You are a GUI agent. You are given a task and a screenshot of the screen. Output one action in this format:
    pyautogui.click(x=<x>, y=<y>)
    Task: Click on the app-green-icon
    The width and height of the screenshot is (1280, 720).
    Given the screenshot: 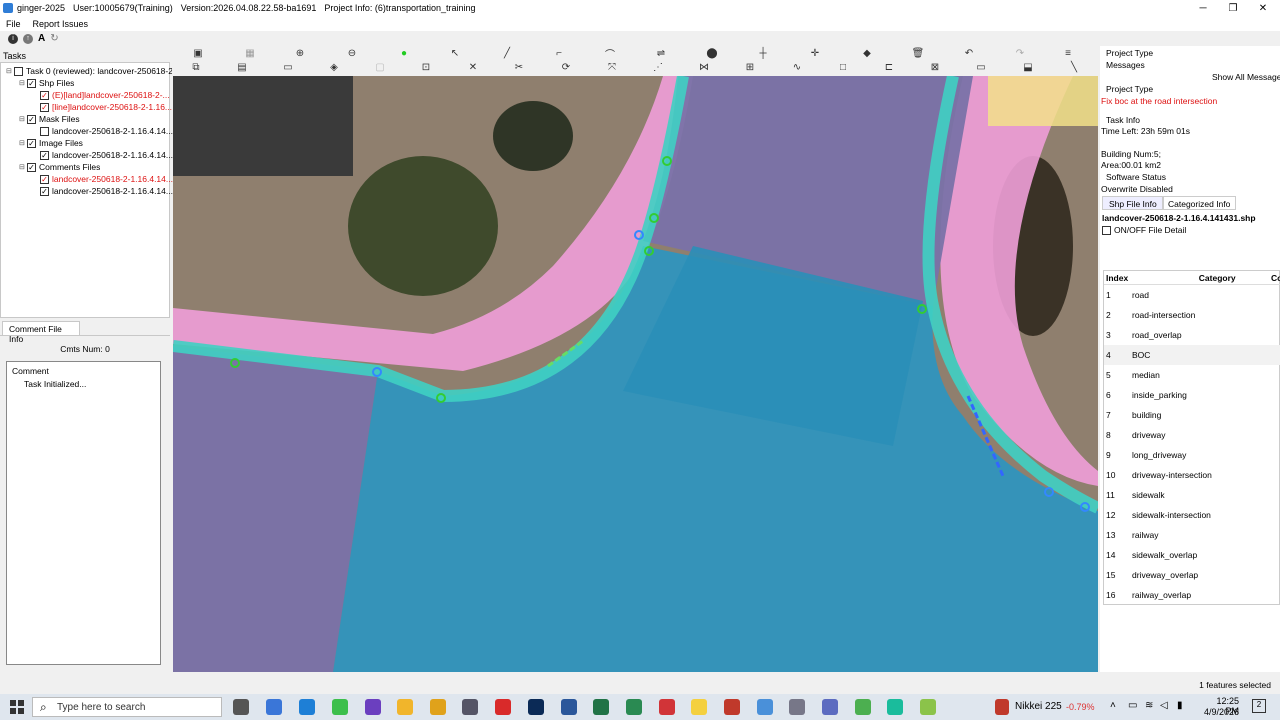 What is the action you would take?
    pyautogui.click(x=340, y=707)
    